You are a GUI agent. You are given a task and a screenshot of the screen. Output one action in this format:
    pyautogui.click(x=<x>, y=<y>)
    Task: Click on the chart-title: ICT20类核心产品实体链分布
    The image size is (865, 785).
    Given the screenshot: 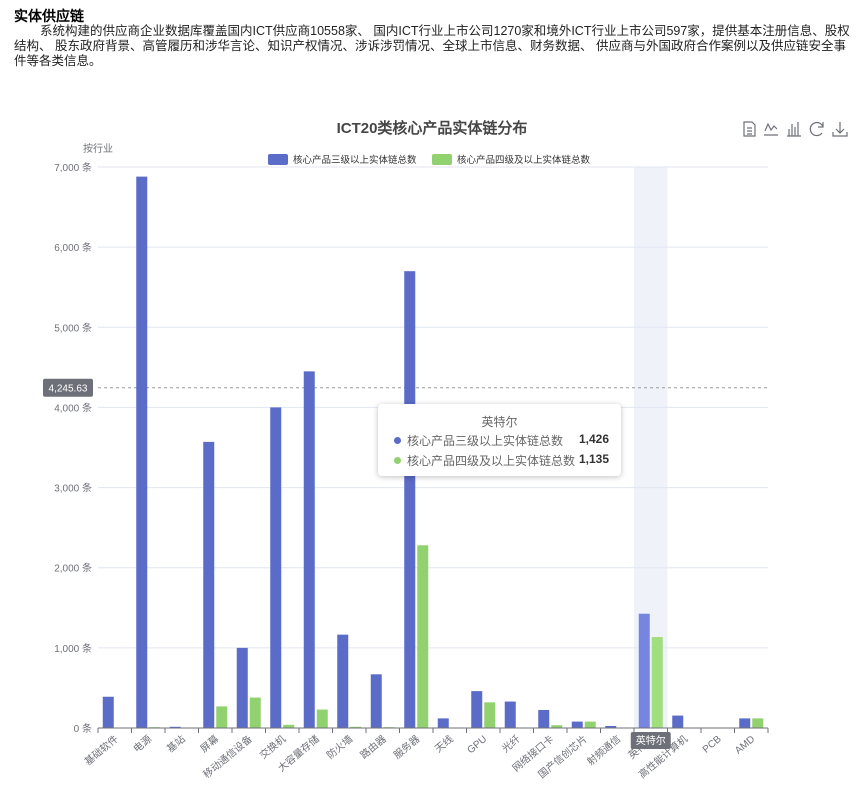 What is the action you would take?
    pyautogui.click(x=432, y=128)
    